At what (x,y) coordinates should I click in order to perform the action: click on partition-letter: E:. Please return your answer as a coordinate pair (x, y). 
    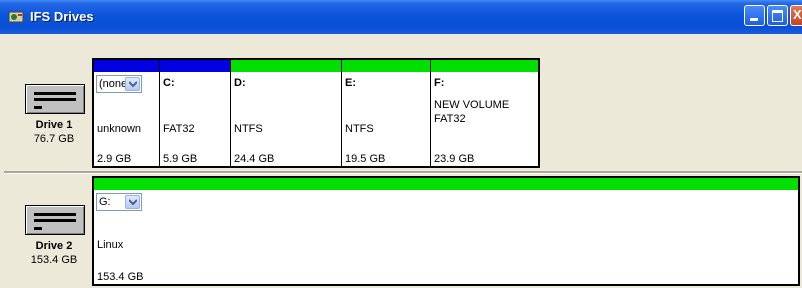
    Looking at the image, I should click on (350, 83).